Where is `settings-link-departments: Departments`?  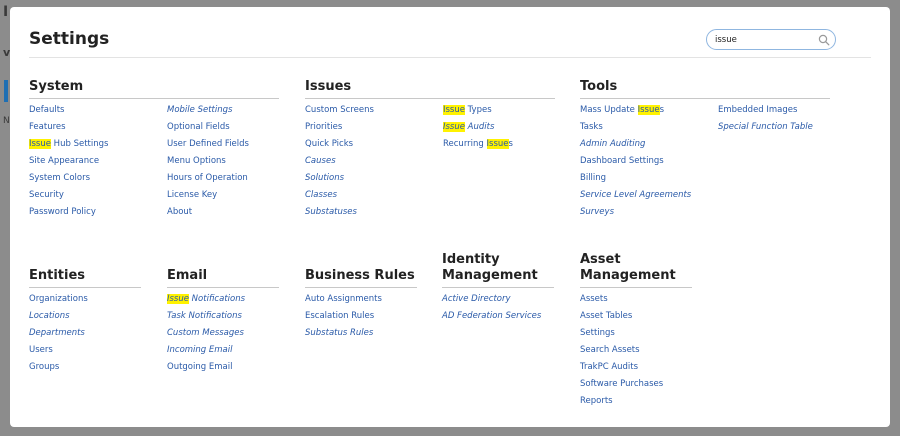
settings-link-departments: Departments is located at coordinates (58, 333).